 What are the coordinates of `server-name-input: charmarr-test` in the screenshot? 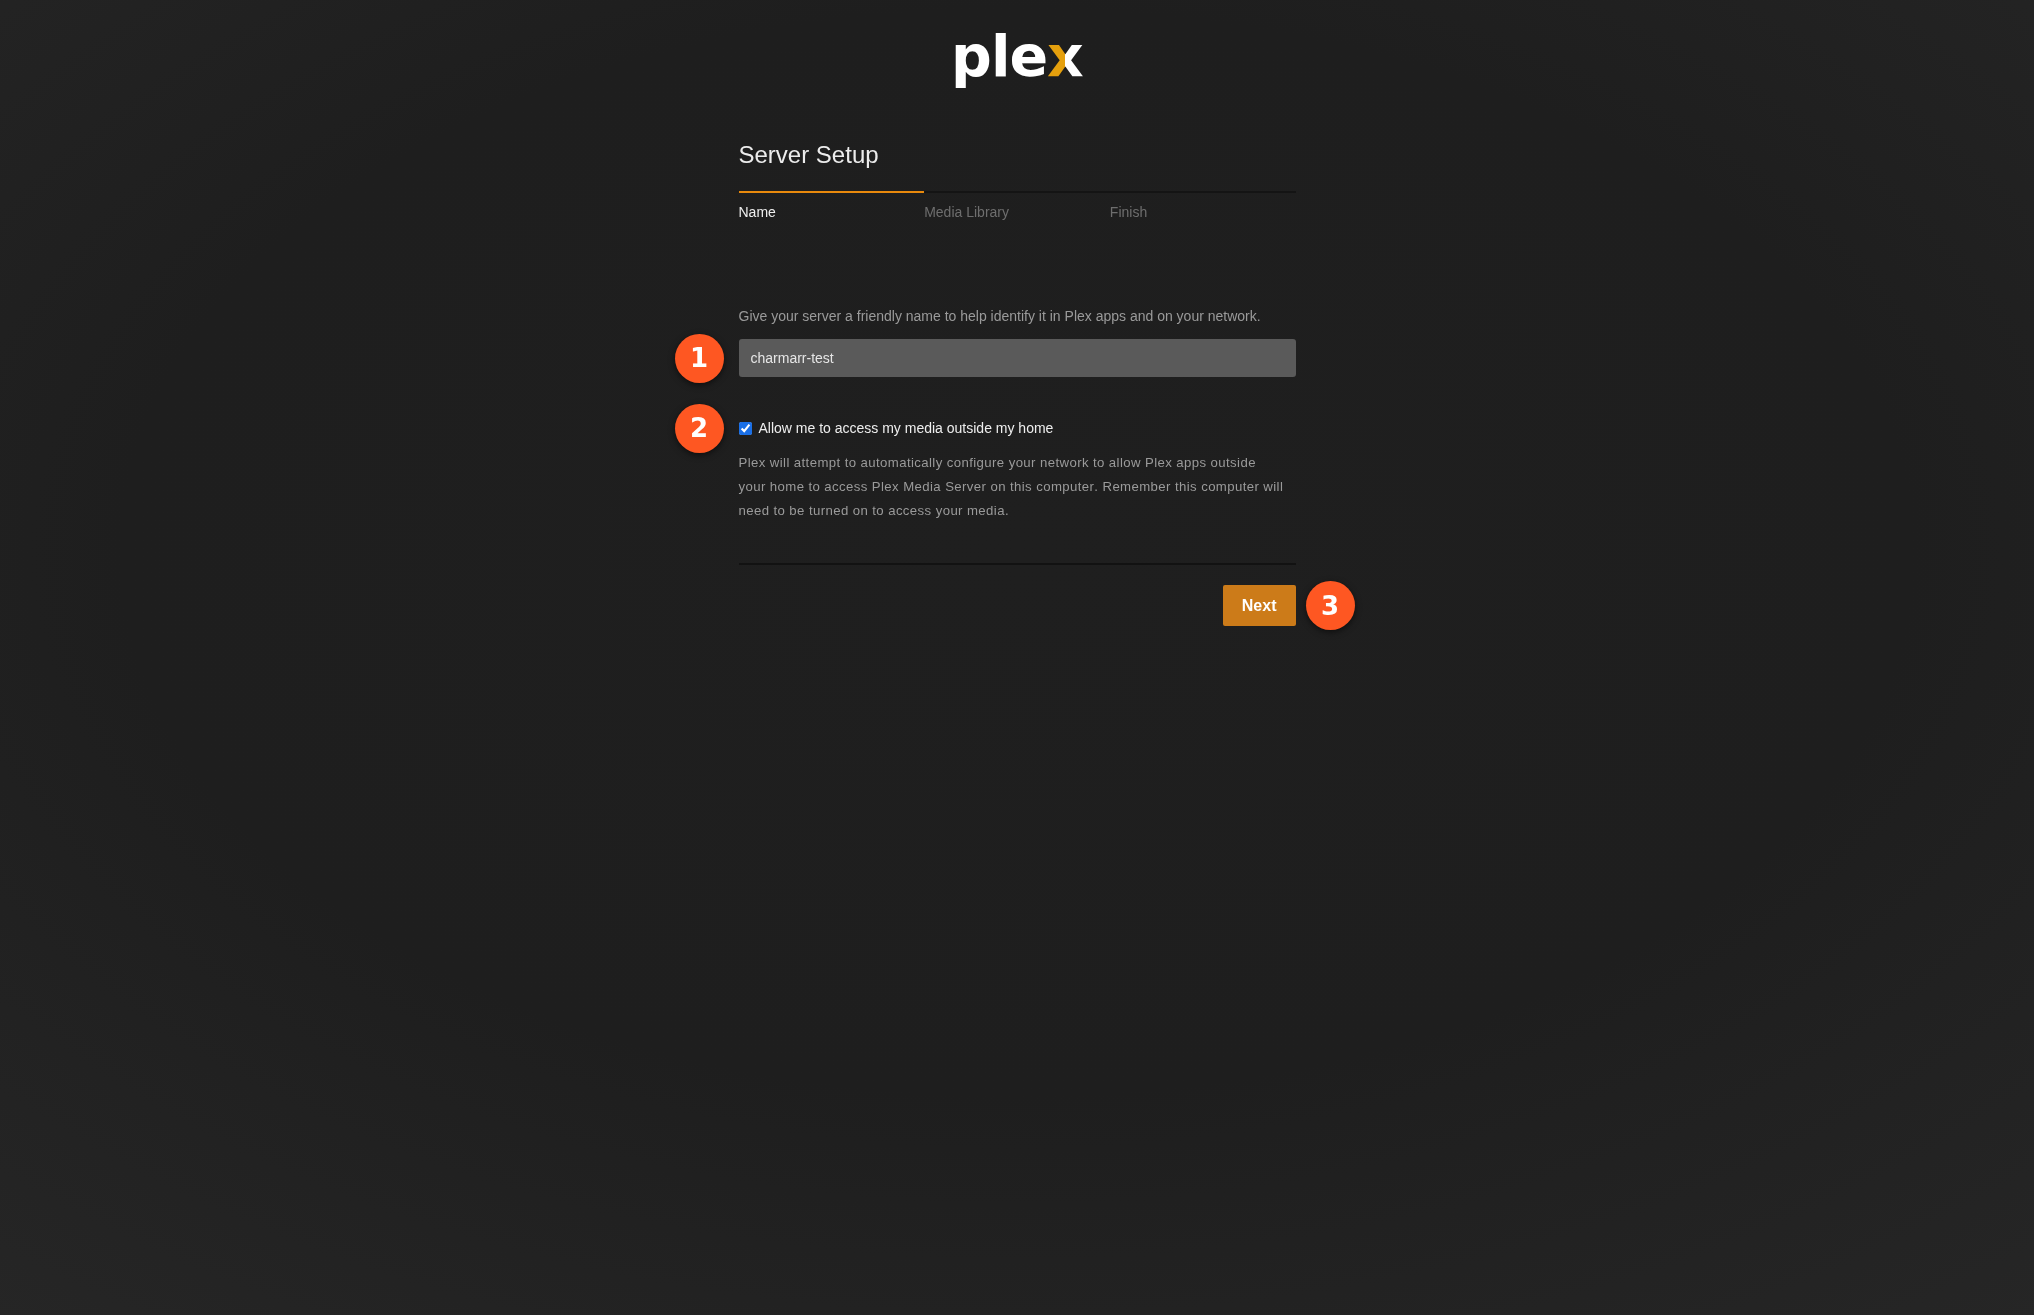 It's located at (1017, 358).